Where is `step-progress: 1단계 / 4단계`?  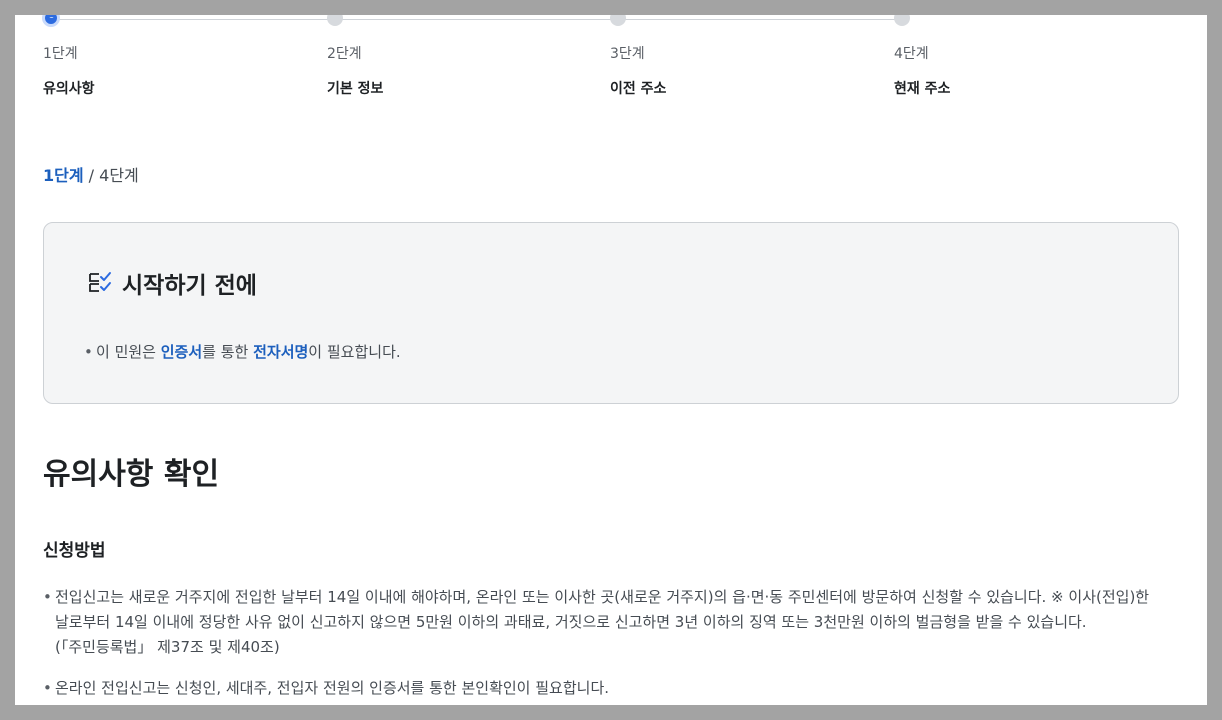
step-progress: 1단계 / 4단계 is located at coordinates (91, 174).